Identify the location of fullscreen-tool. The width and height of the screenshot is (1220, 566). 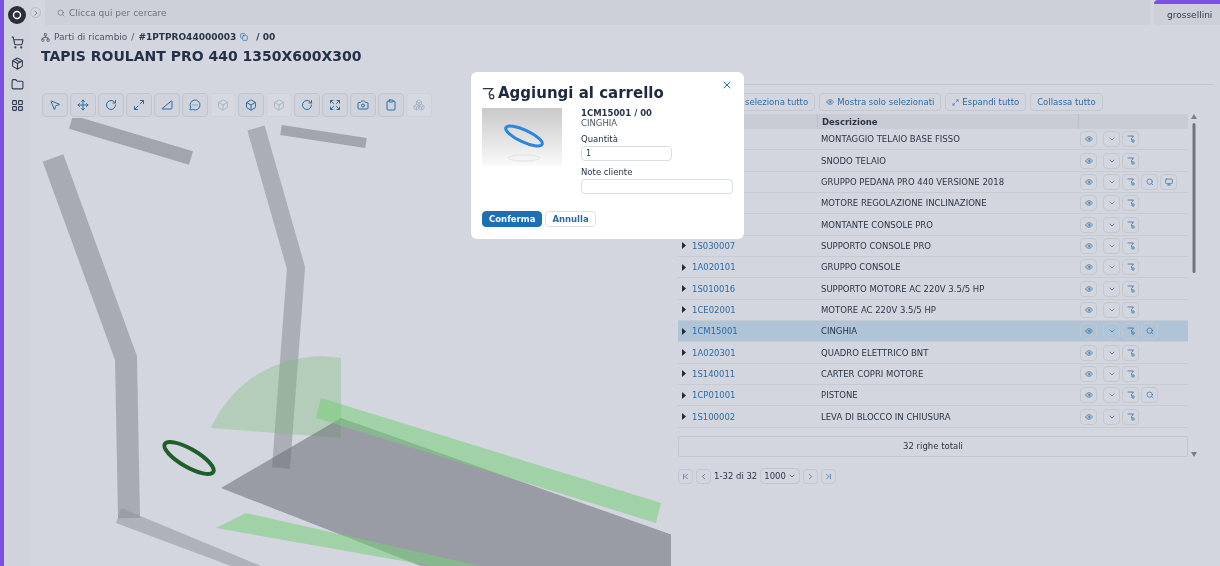
(335, 105).